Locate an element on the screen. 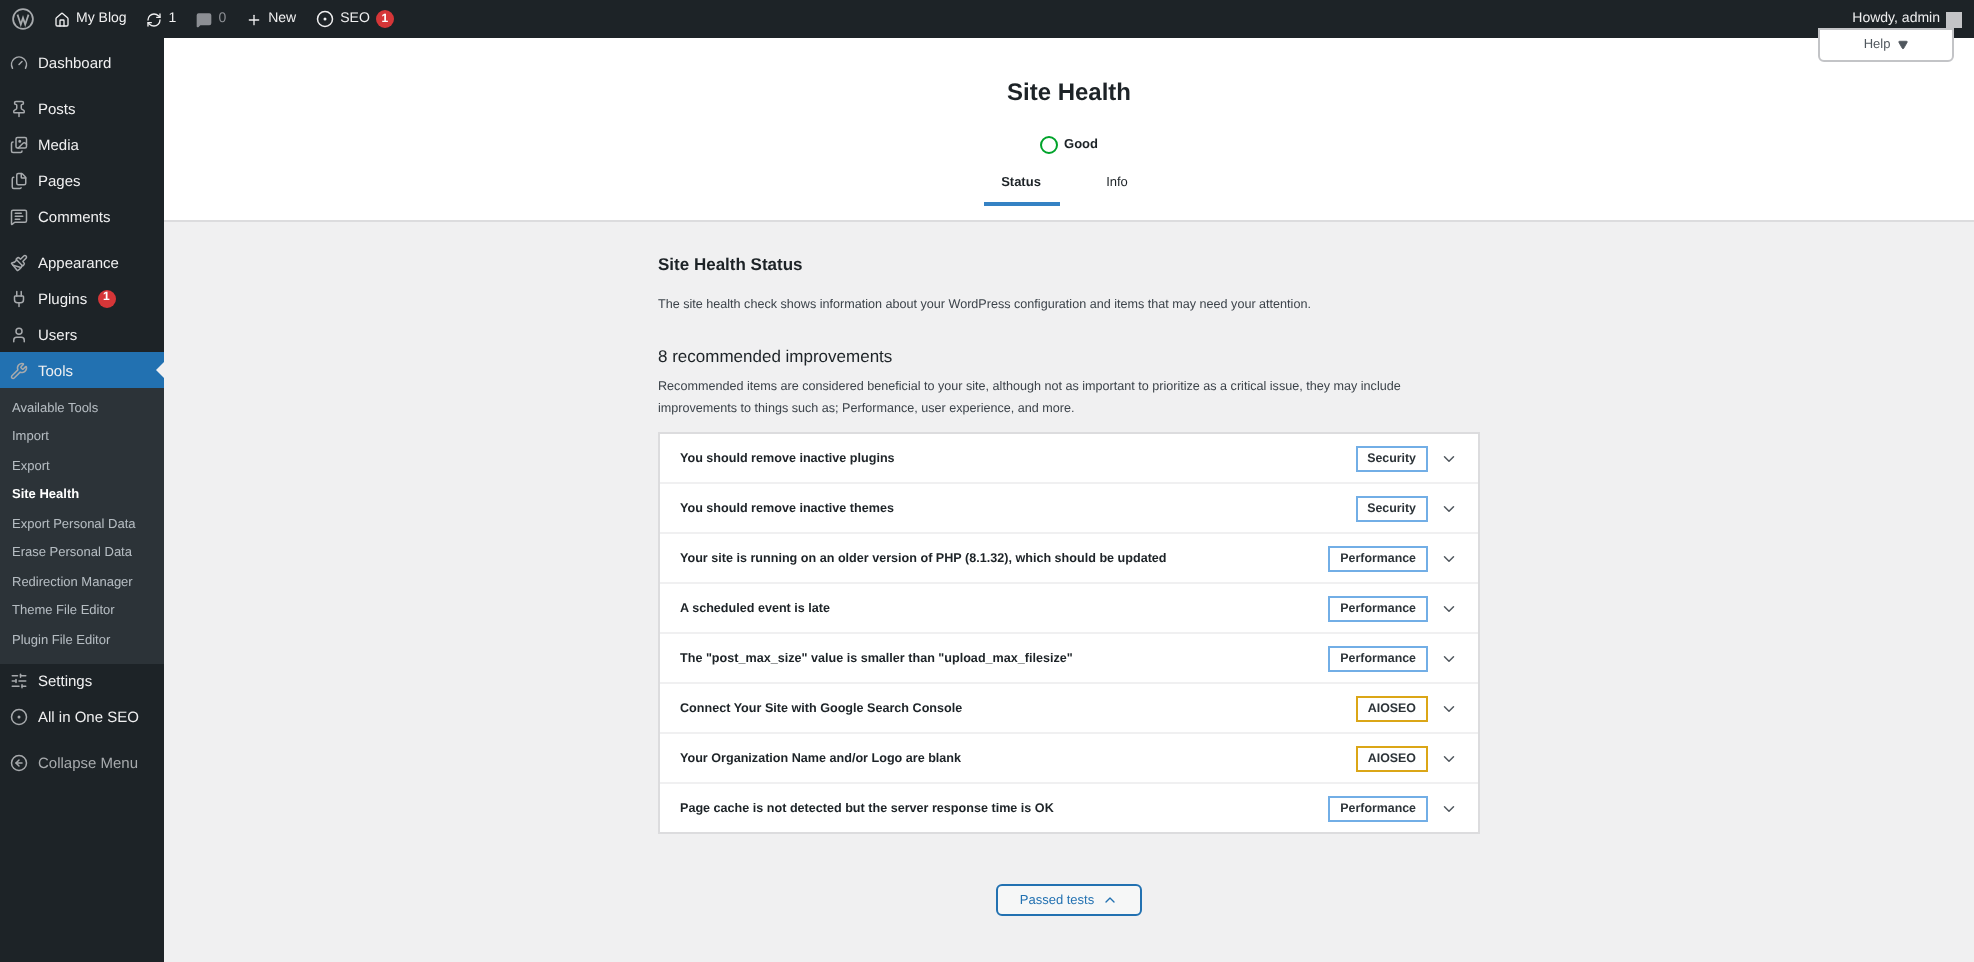 Image resolution: width=1974 pixels, height=962 pixels. pointer-icon is located at coordinates (160, 370).